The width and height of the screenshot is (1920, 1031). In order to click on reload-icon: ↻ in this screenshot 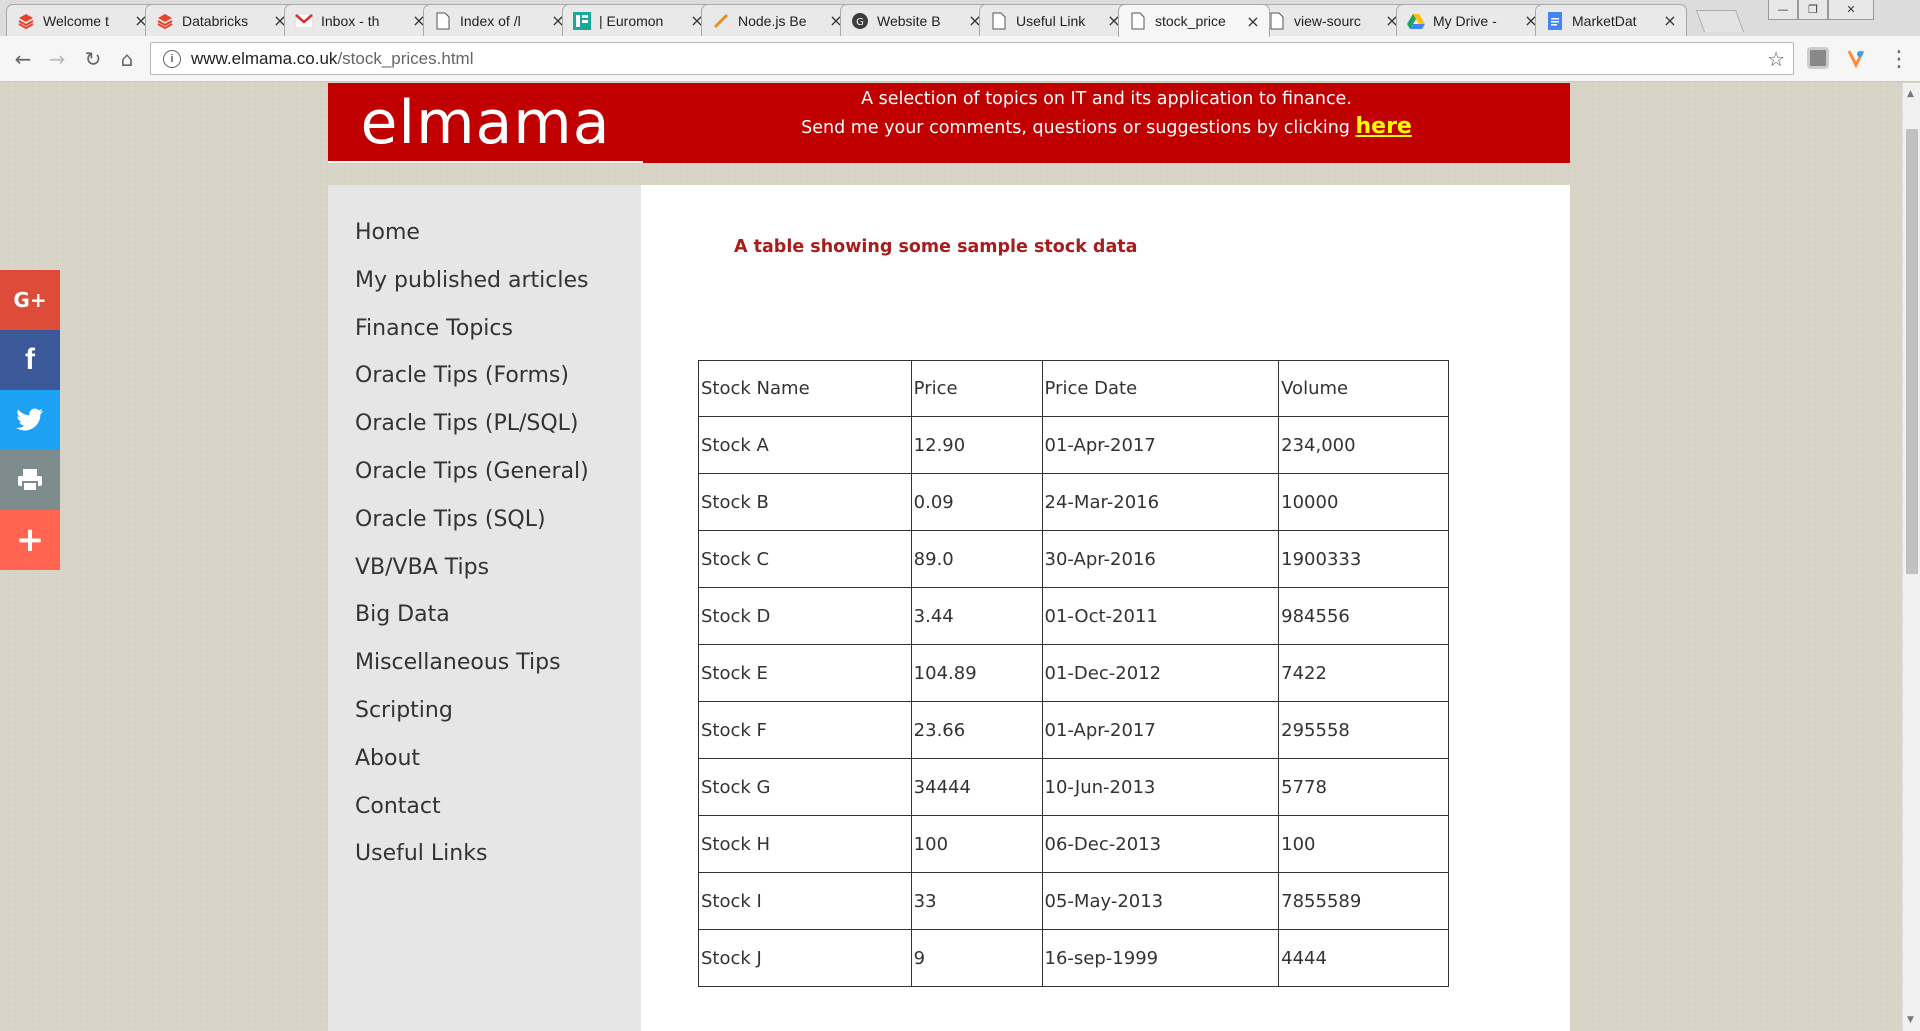, I will do `click(93, 59)`.